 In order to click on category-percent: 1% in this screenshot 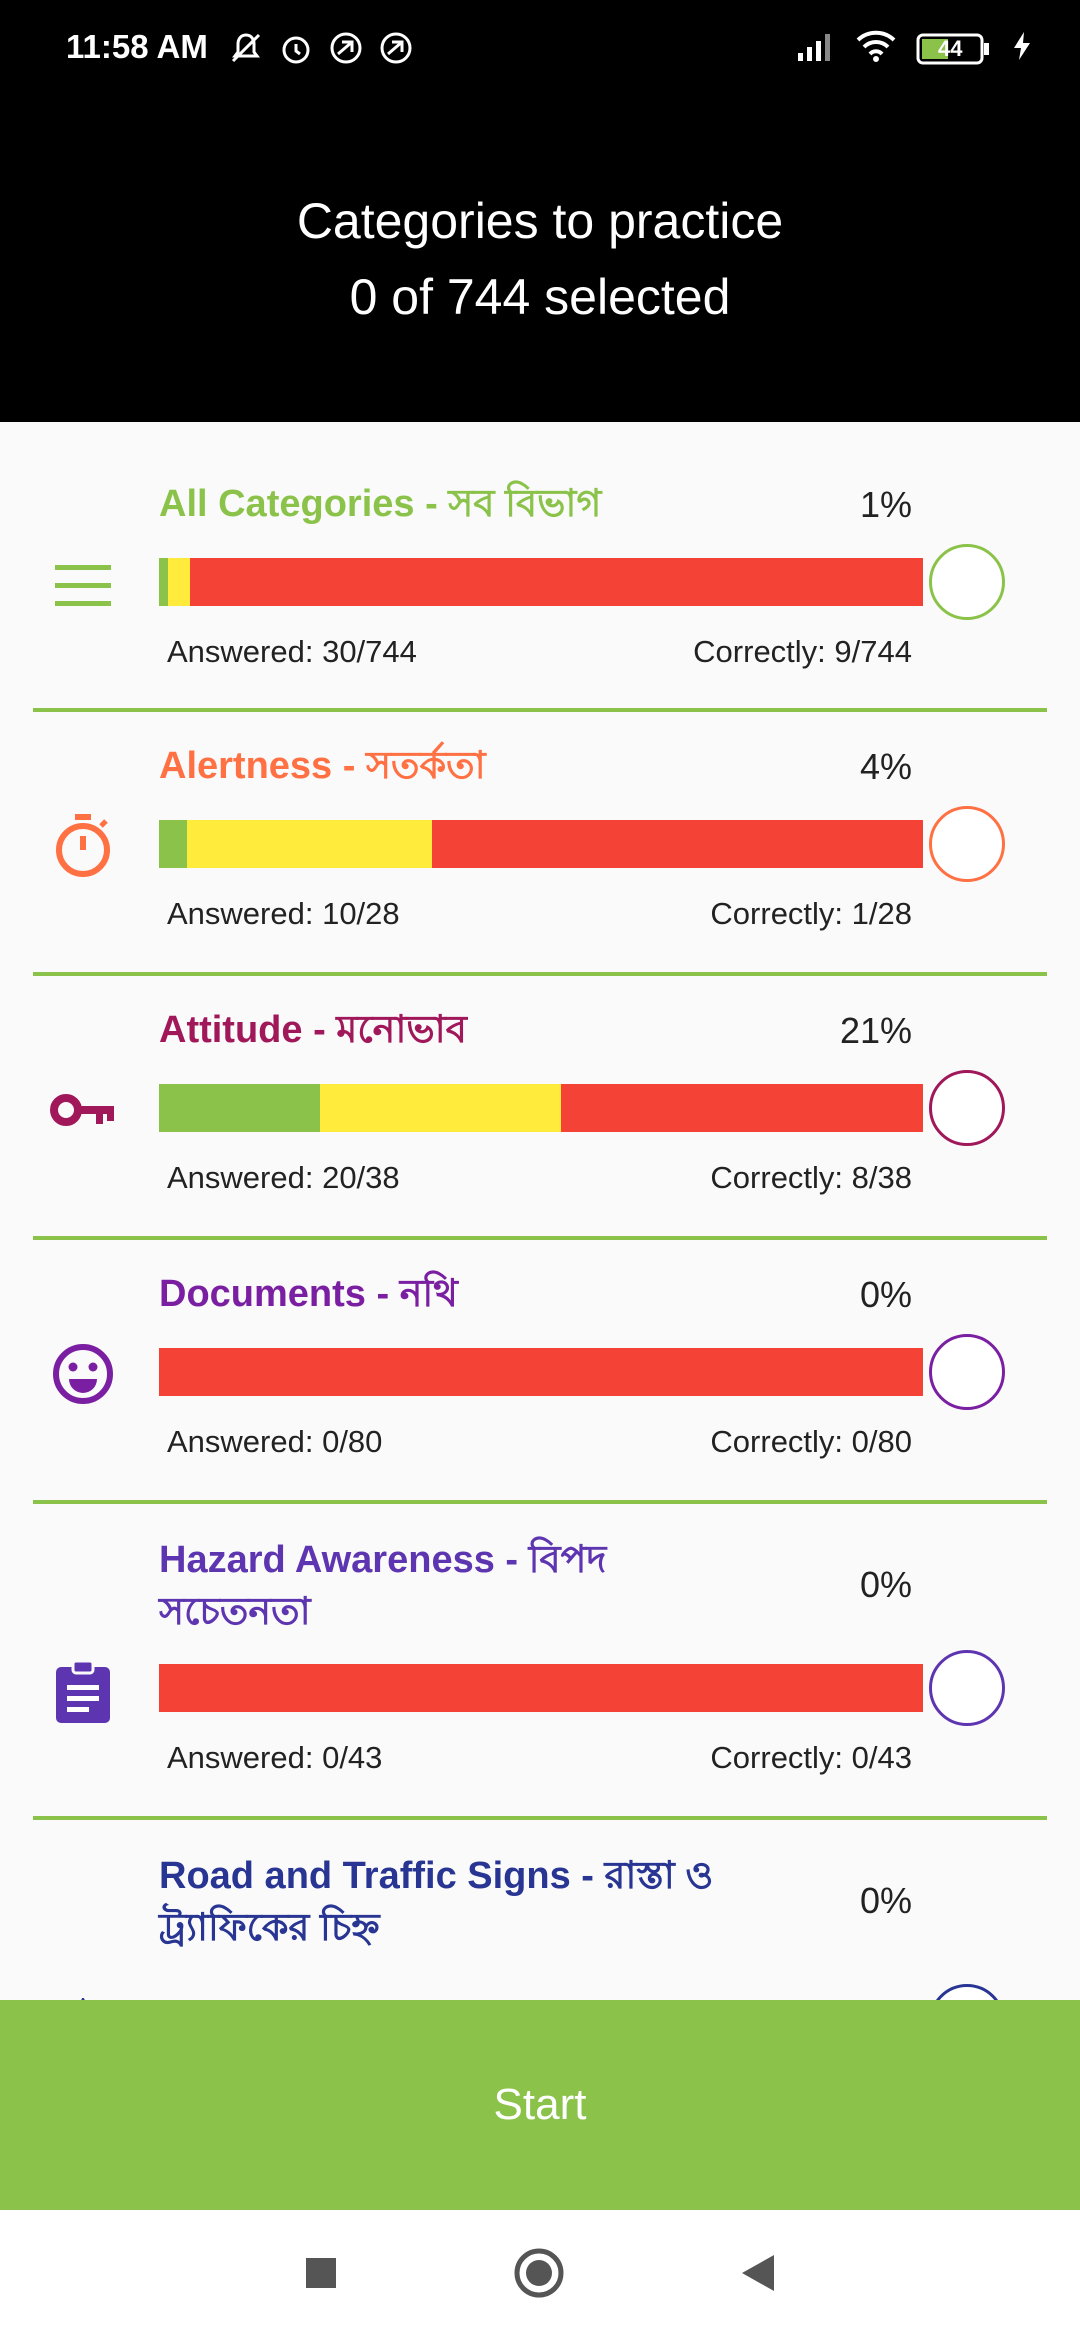, I will do `click(885, 504)`.